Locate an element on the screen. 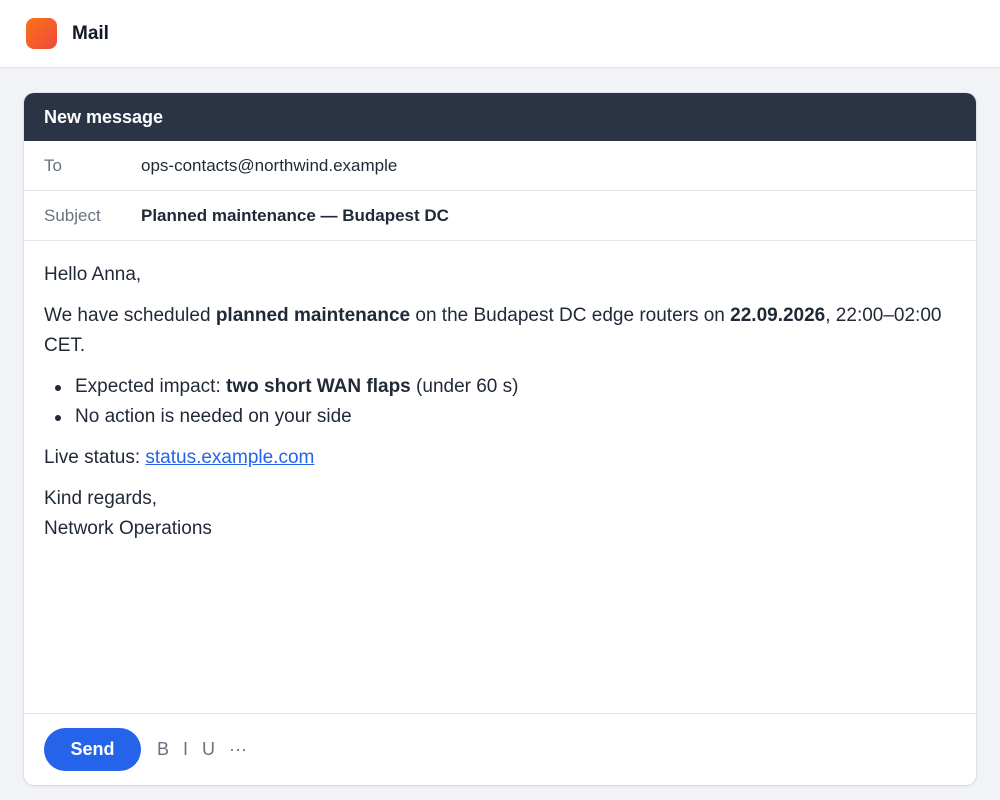 Image resolution: width=1000 pixels, height=800 pixels. compose-footer: Send B I U ··· is located at coordinates (500, 749).